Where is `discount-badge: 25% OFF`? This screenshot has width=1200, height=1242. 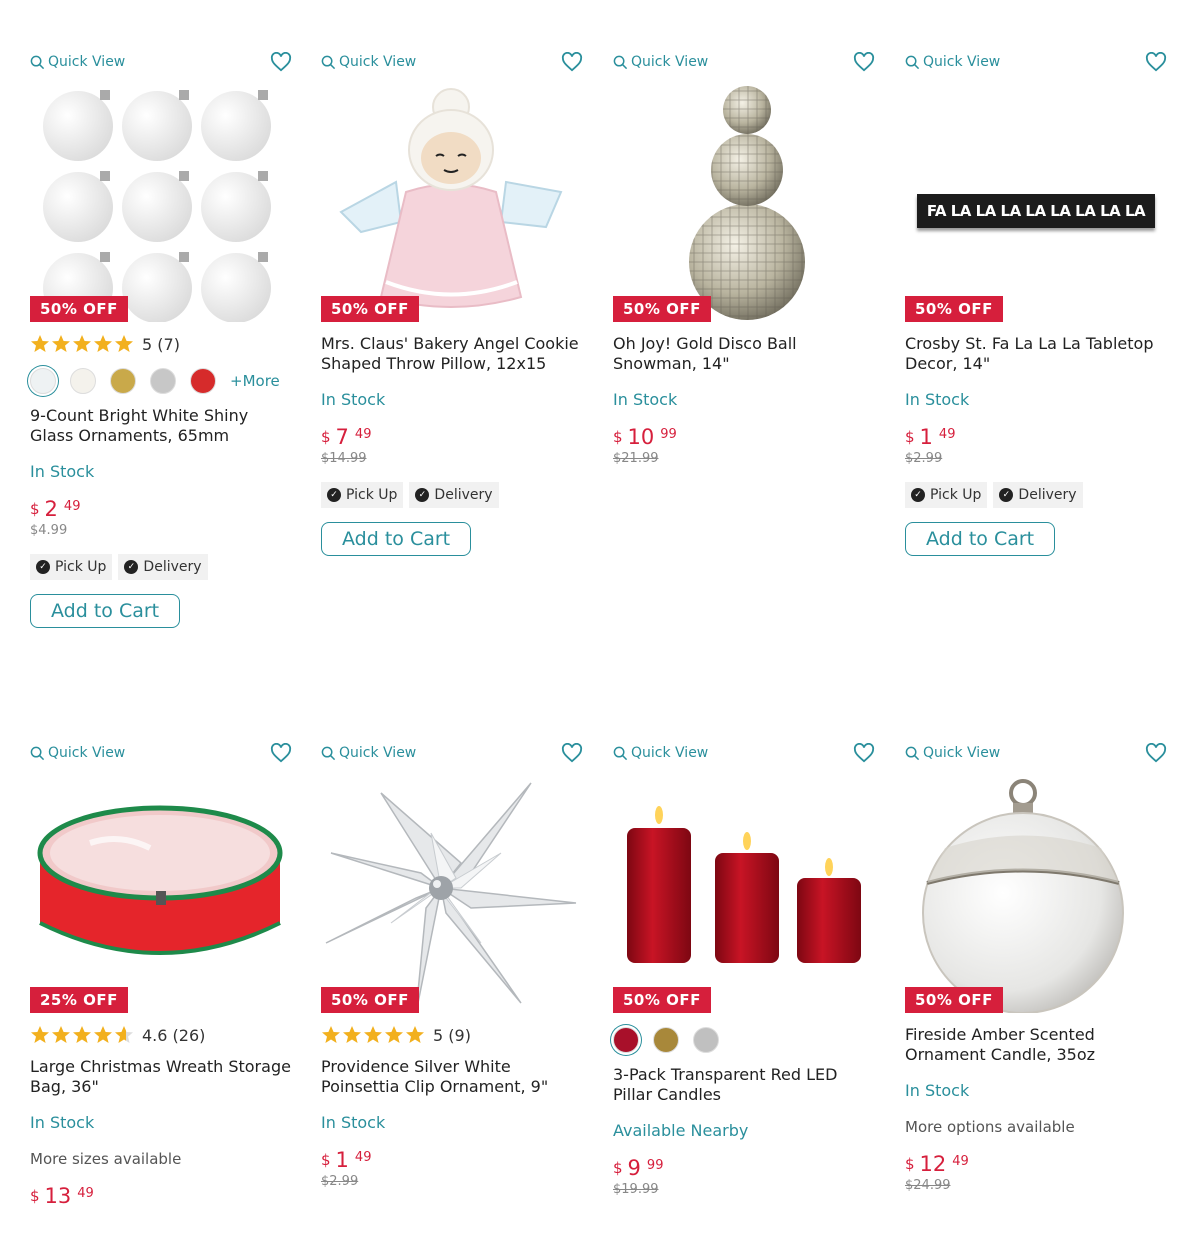
discount-badge: 25% OFF is located at coordinates (79, 1000).